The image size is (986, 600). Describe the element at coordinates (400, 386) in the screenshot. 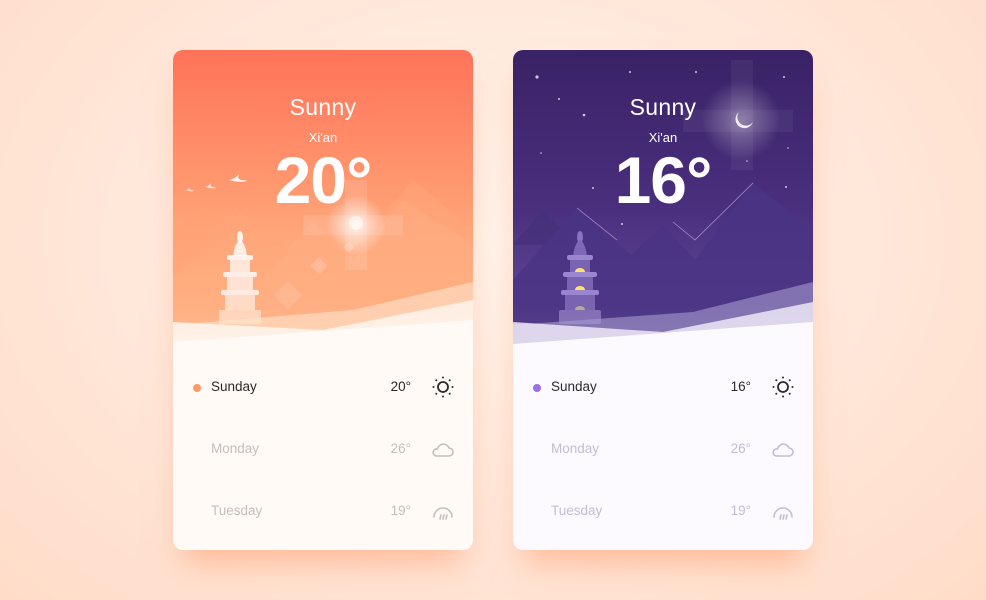

I see `forecast-temp: 20°` at that location.